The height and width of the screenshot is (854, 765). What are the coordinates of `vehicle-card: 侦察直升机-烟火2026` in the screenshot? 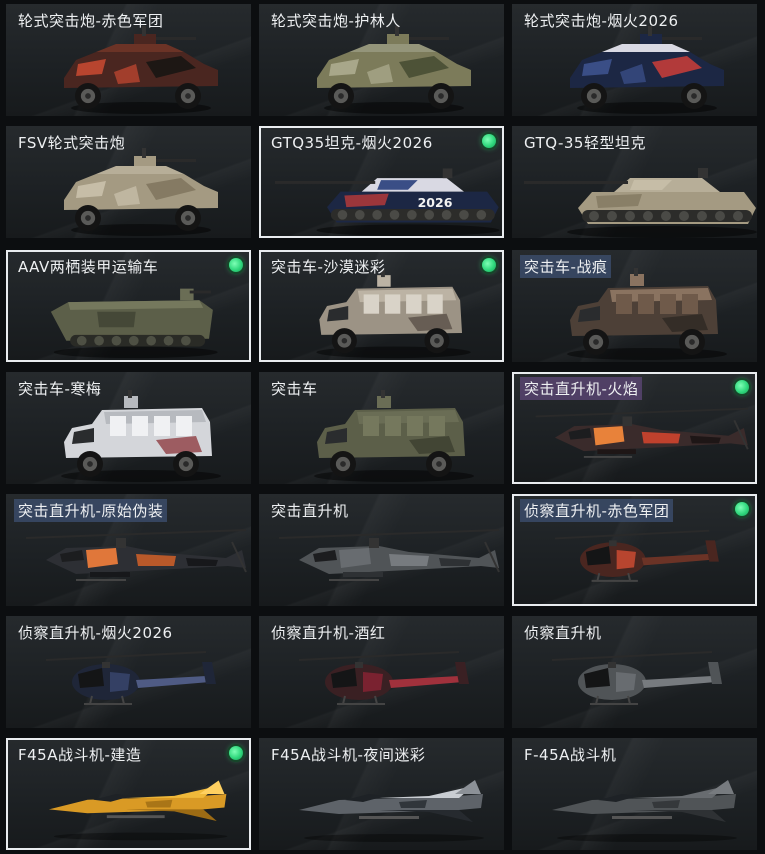 It's located at (128, 672).